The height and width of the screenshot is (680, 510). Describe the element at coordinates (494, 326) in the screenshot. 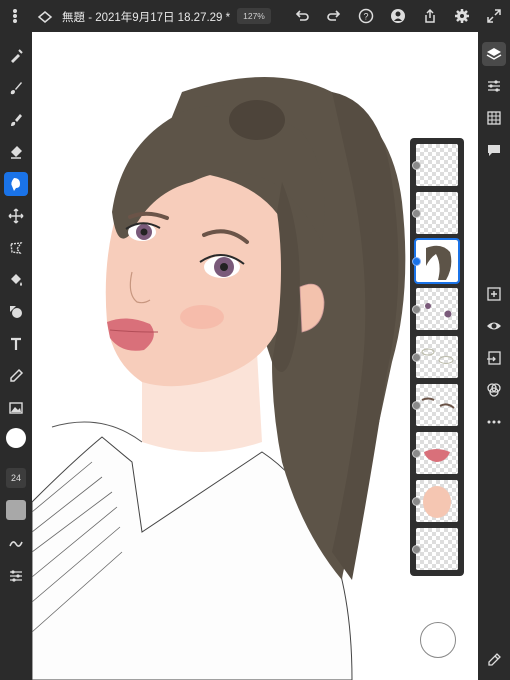

I see `visibility-icon` at that location.